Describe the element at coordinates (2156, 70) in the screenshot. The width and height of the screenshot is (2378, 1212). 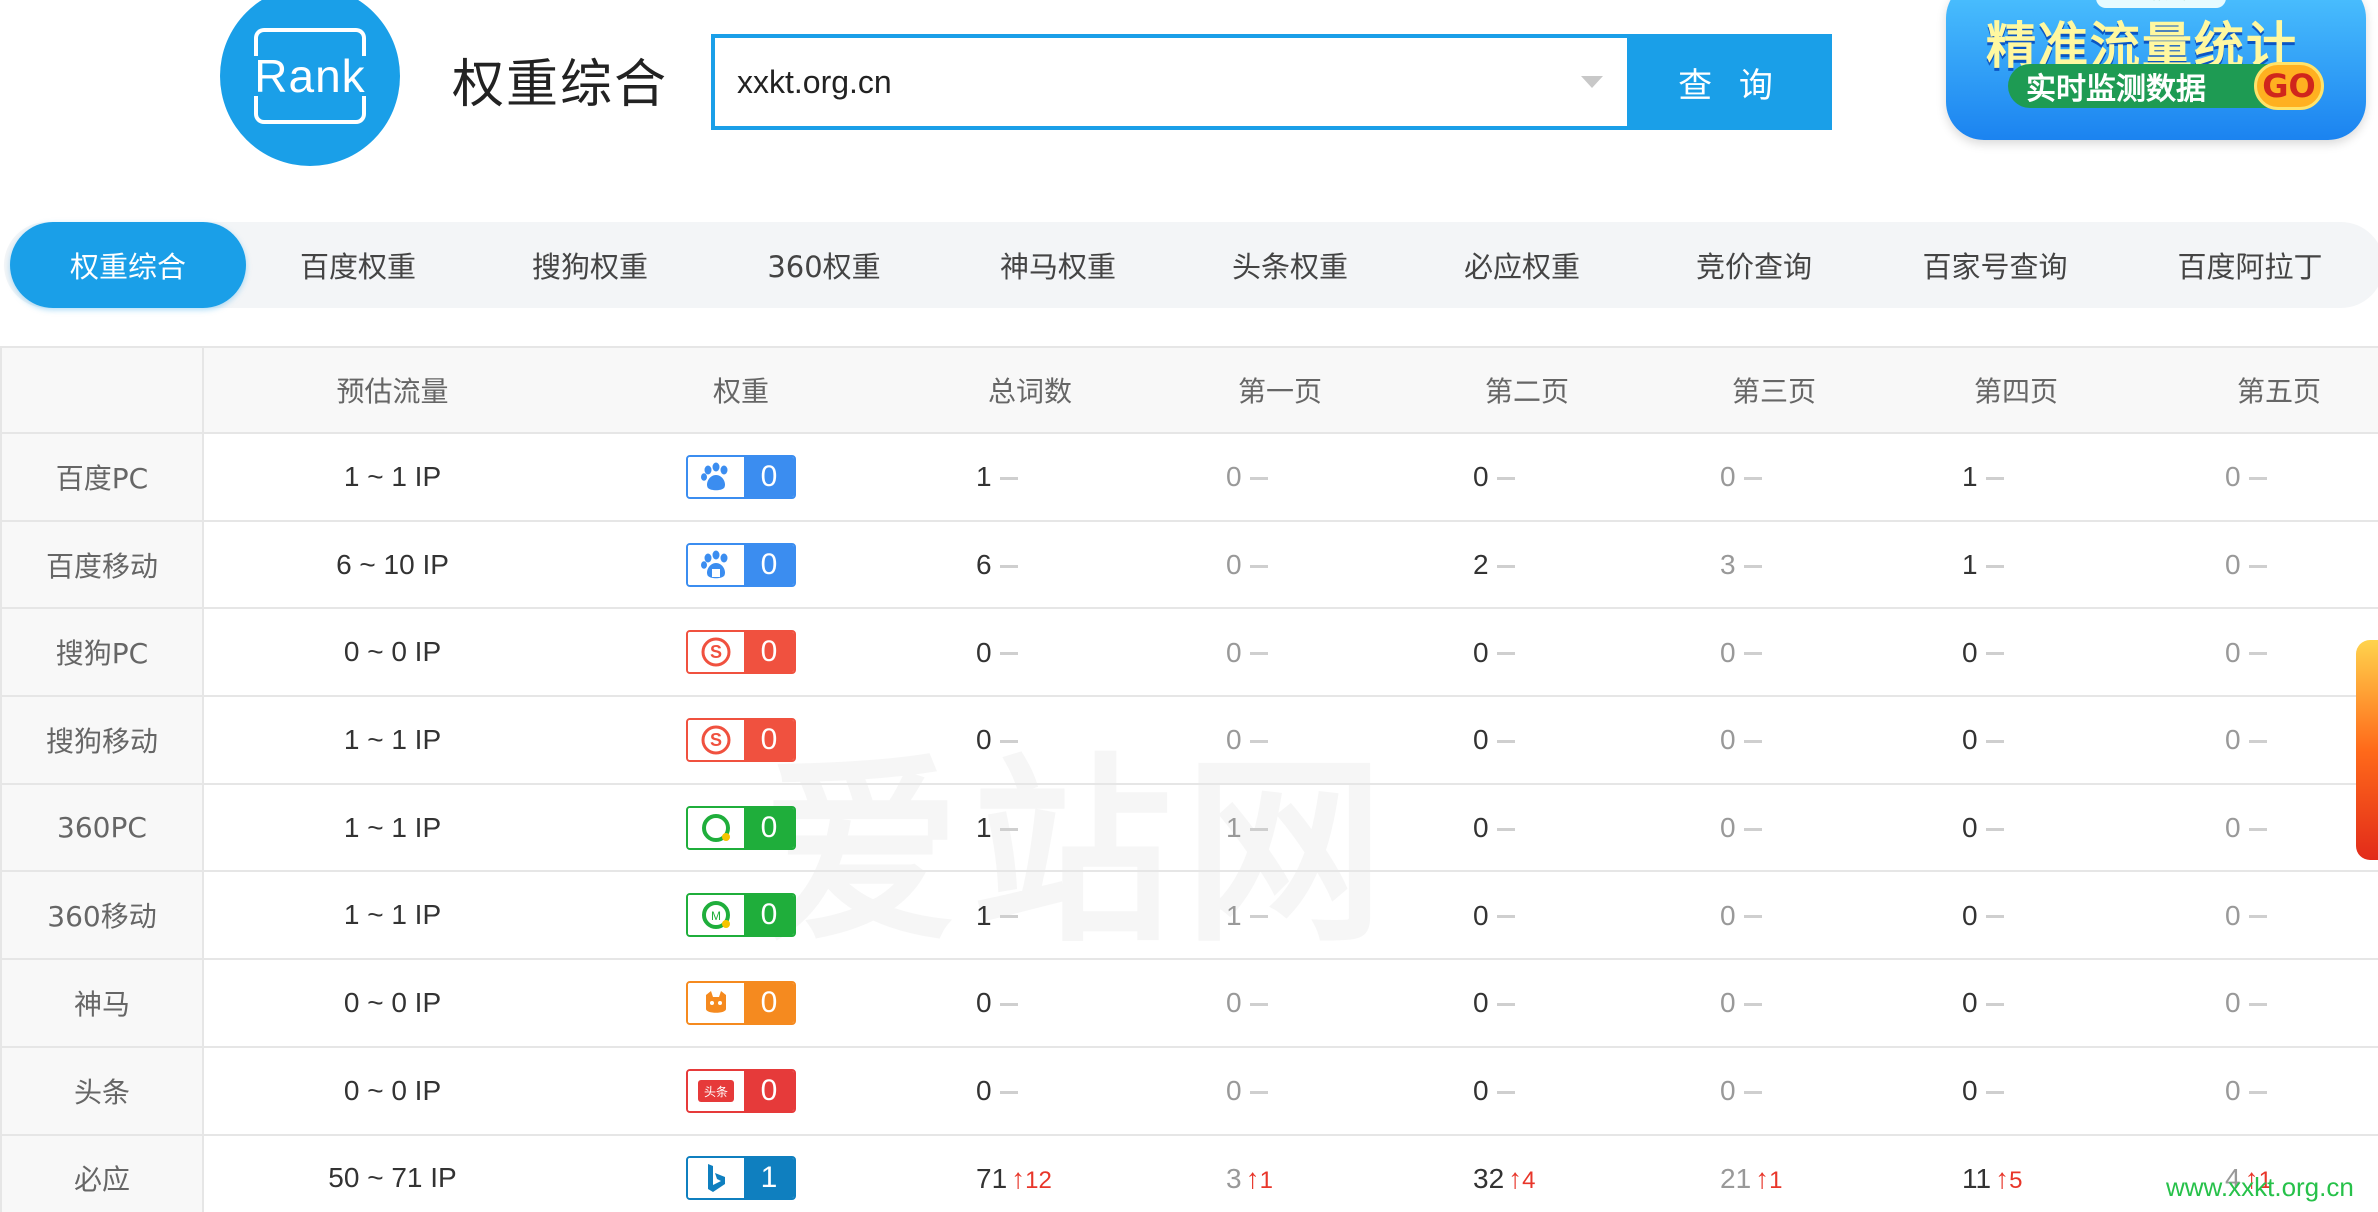
I see `ad-banner: 爱站统计 精准流量统计 实时监测数据 GO` at that location.